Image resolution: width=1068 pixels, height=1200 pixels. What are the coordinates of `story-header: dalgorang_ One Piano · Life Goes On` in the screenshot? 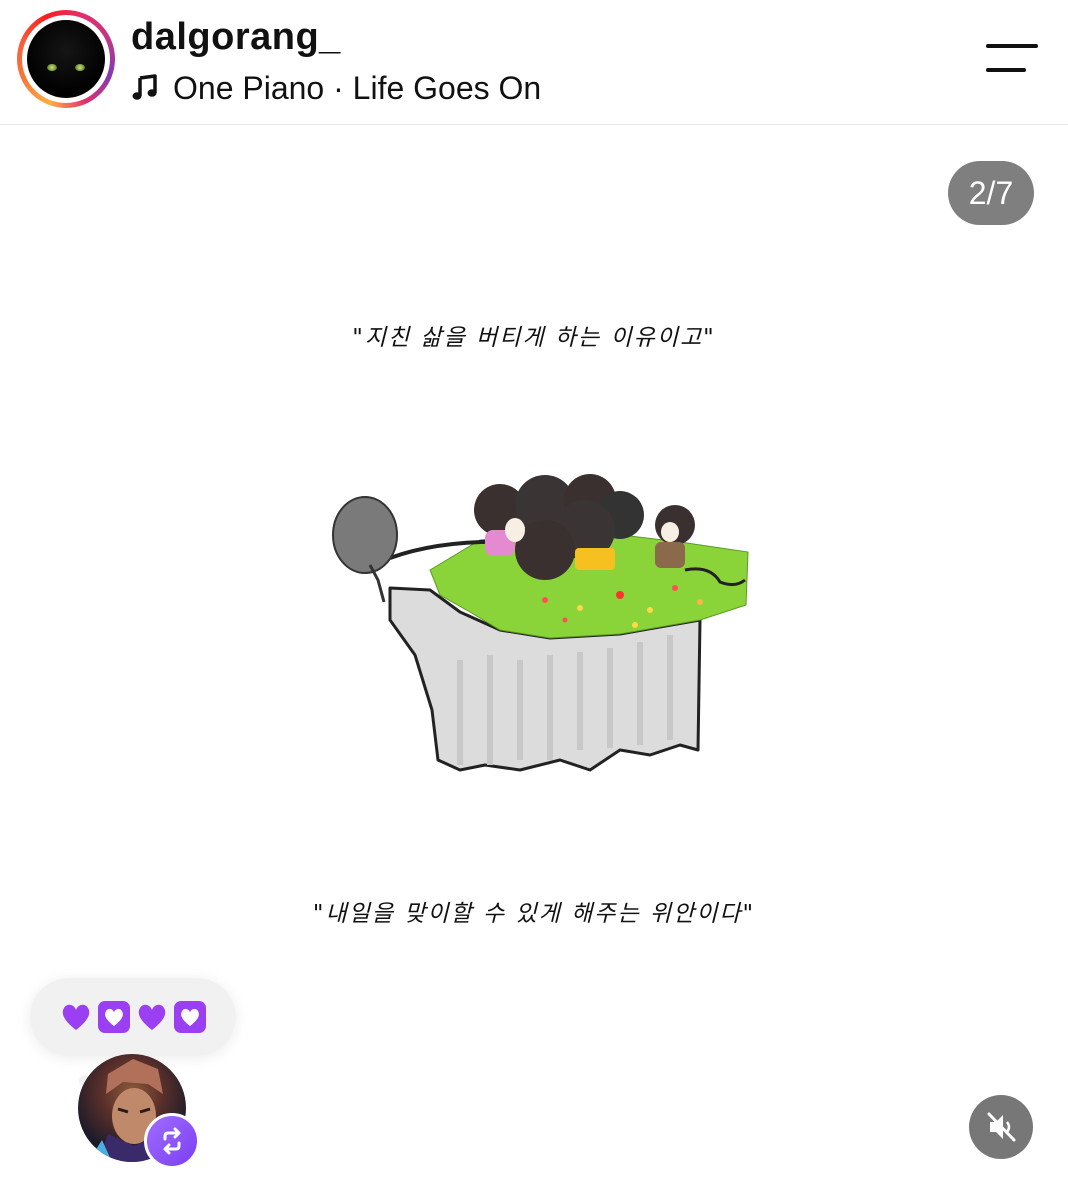 It's located at (534, 62).